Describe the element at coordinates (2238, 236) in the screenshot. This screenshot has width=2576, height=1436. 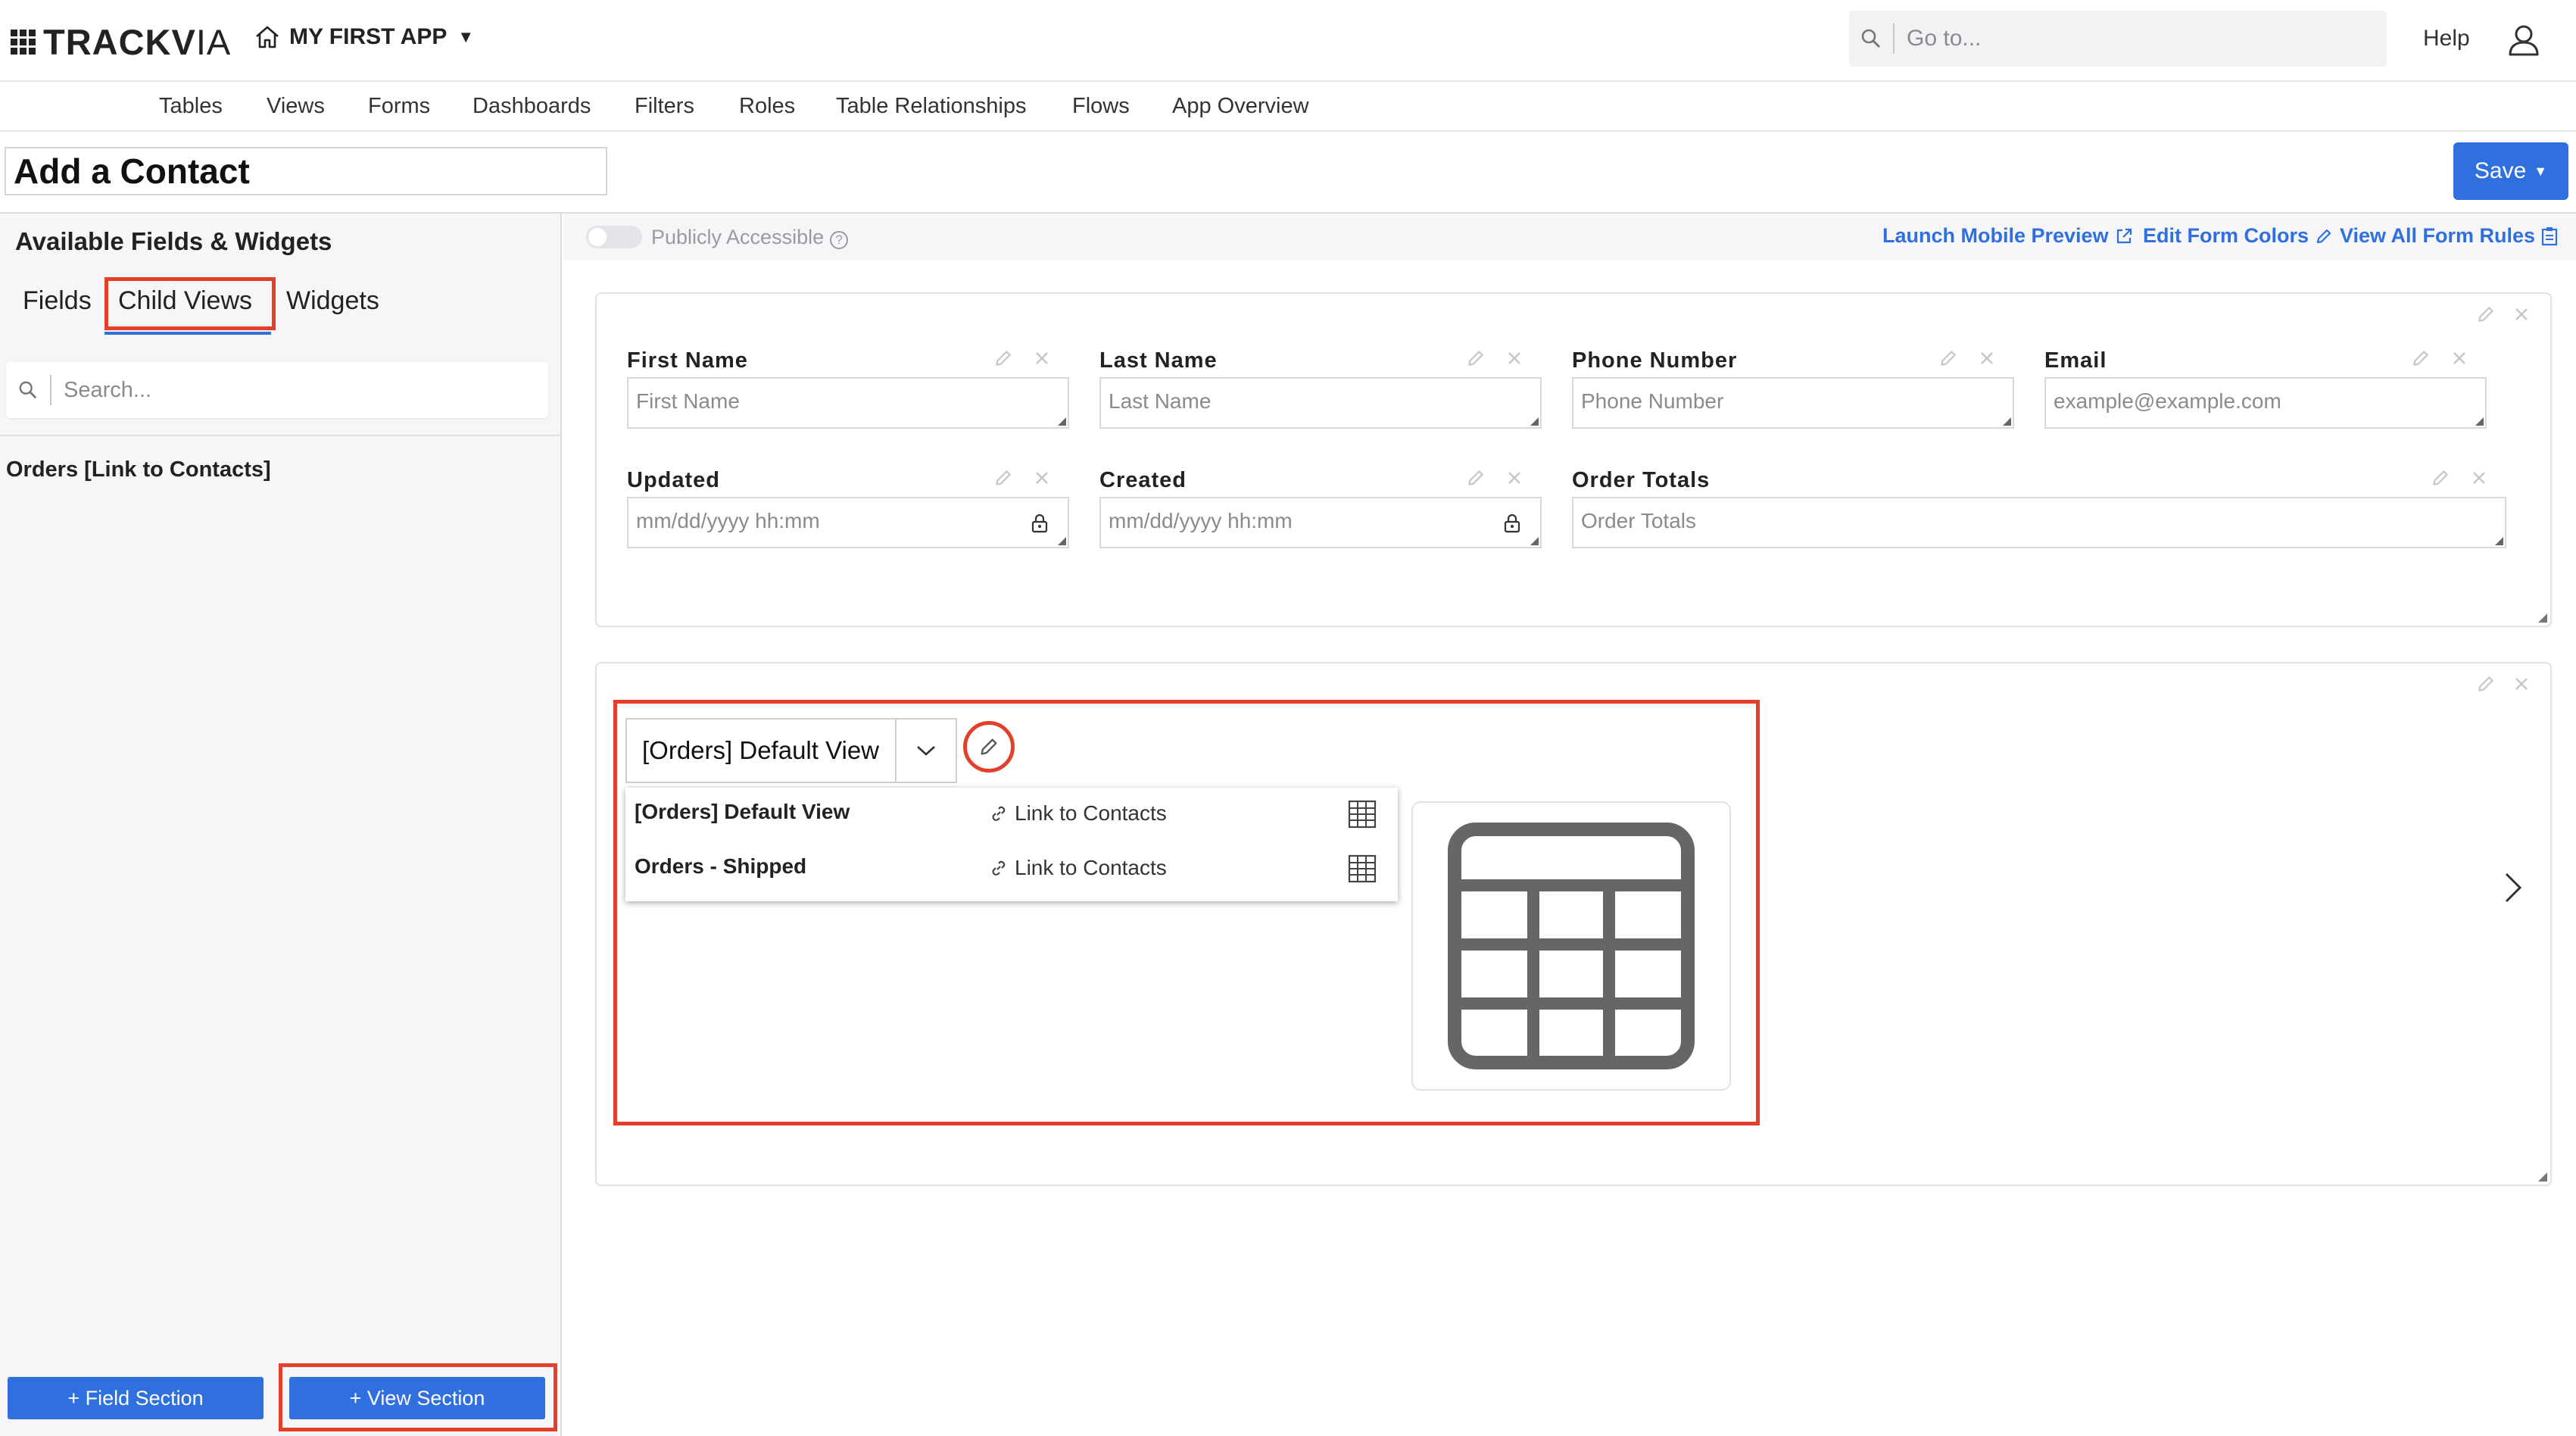
I see `edit-form-colors-link: Edit Form Colors` at that location.